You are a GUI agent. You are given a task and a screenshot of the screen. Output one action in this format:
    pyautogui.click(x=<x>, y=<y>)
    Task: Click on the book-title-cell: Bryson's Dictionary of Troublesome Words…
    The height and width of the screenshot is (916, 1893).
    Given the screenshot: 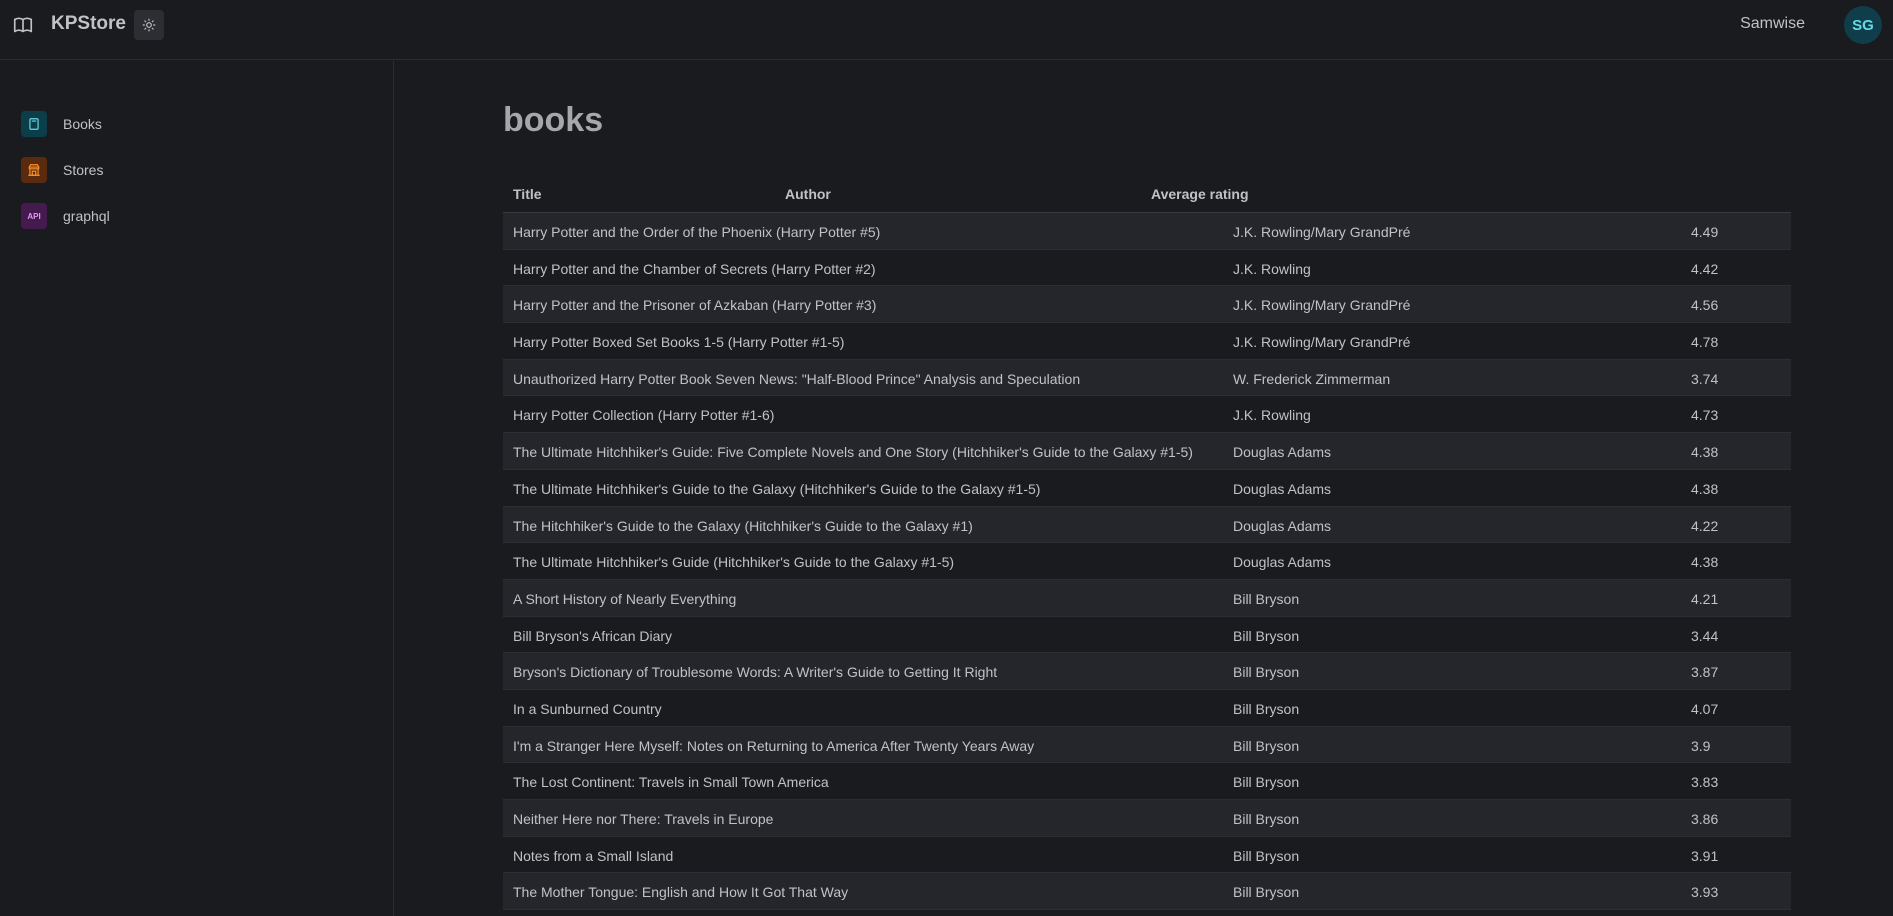 What is the action you would take?
    pyautogui.click(x=755, y=672)
    